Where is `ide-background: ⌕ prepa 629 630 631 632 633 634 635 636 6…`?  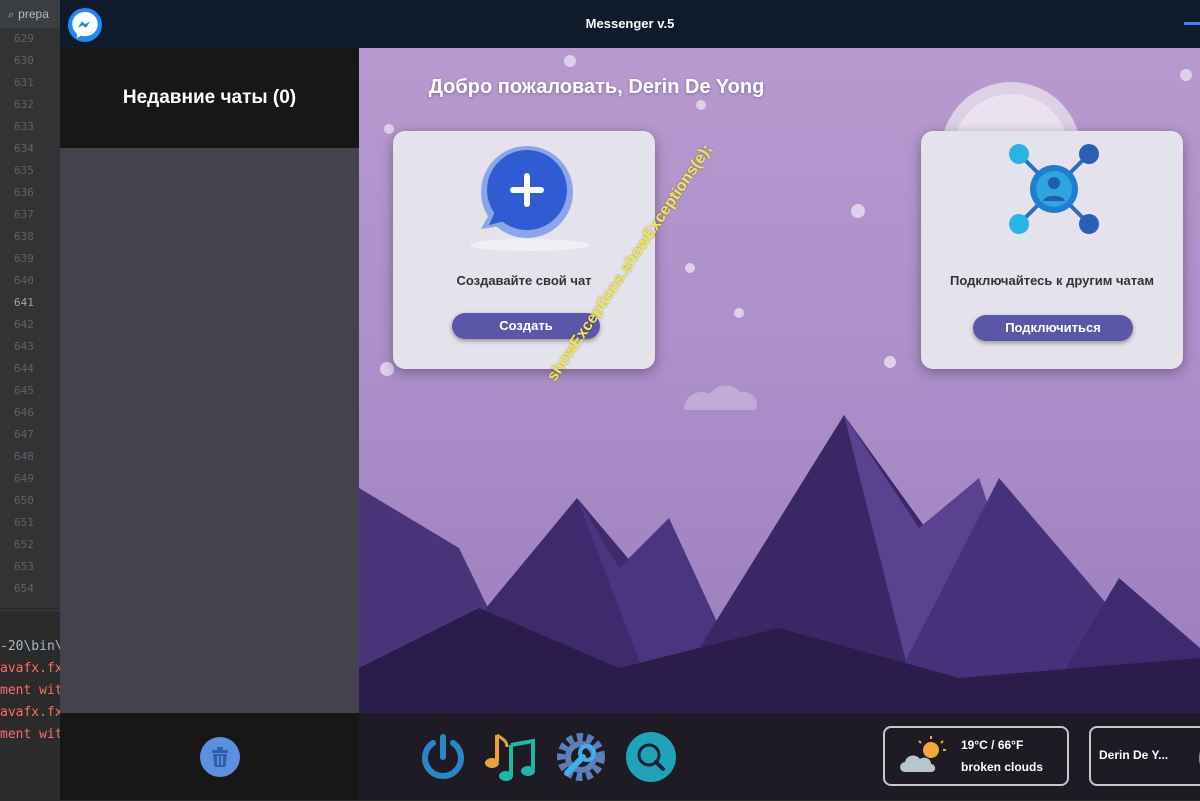 ide-background: ⌕ prepa 629 630 631 632 633 634 635 636 6… is located at coordinates (30, 400).